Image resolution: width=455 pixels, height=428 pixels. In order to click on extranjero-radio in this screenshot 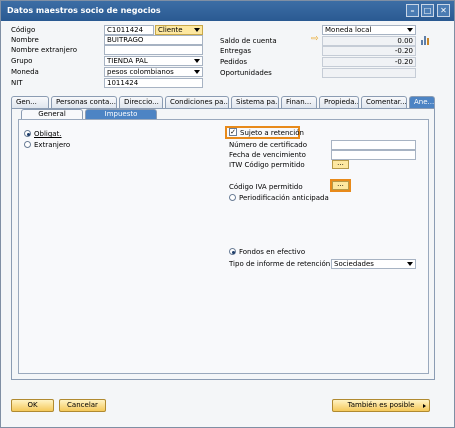, I will do `click(27, 144)`.